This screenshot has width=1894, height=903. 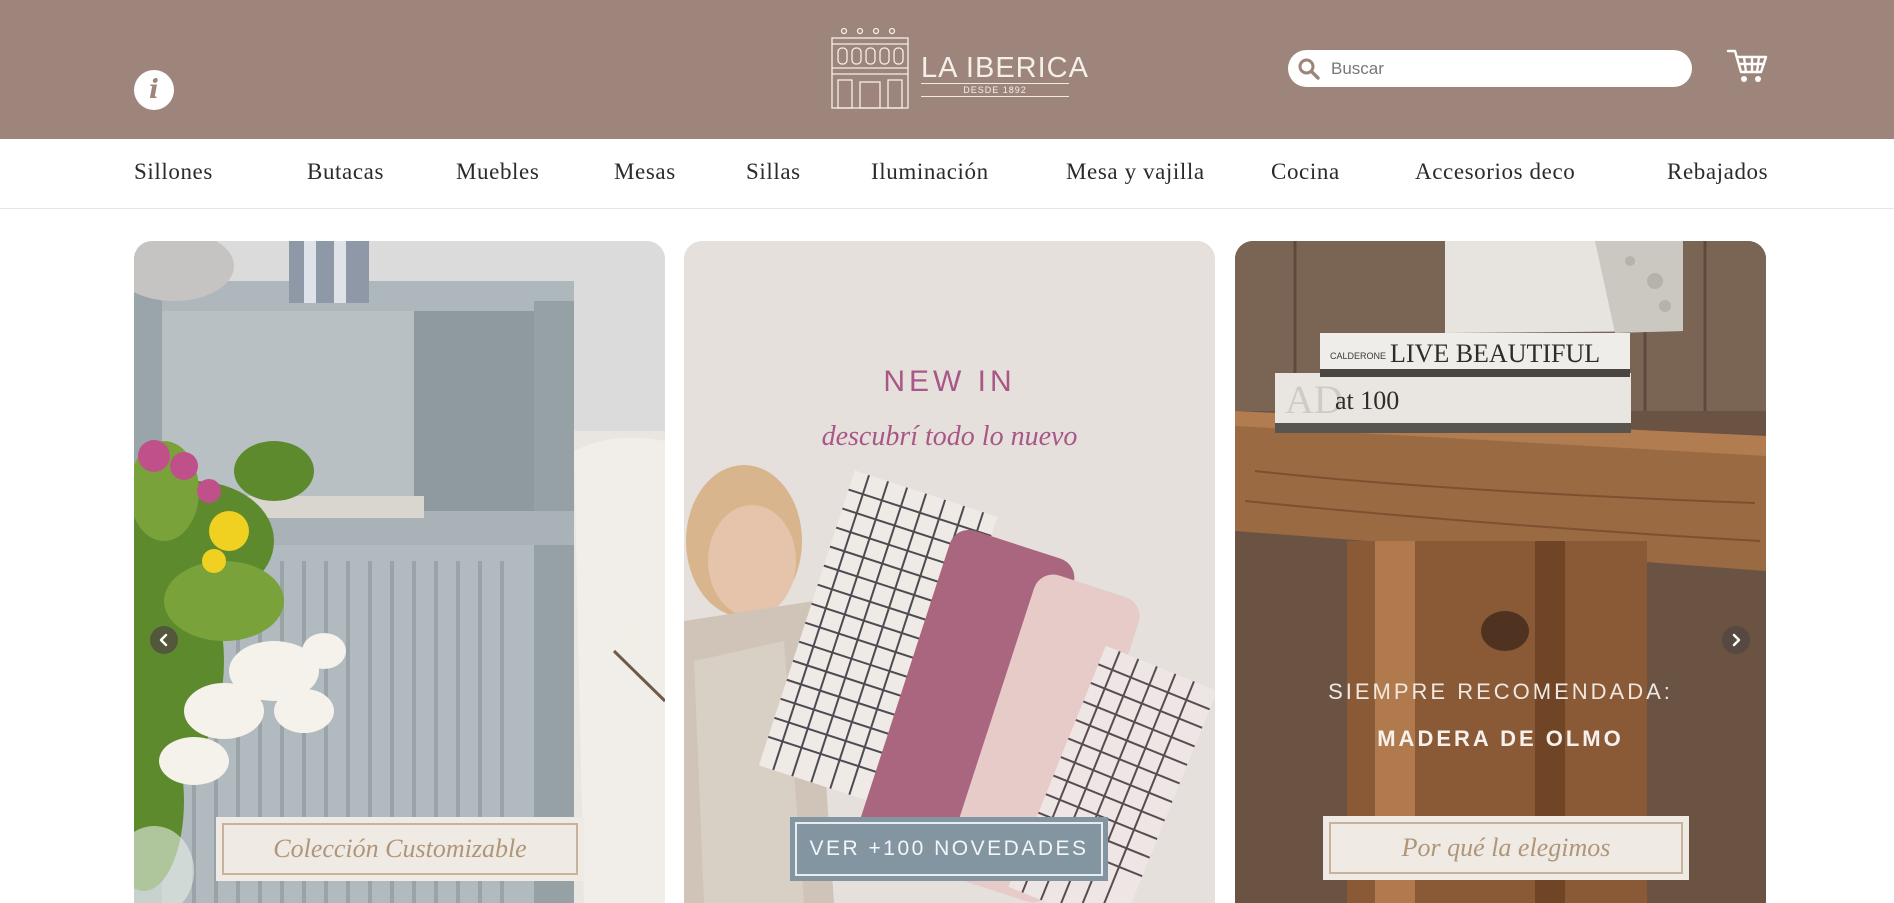 What do you see at coordinates (1305, 172) in the screenshot?
I see `nav-item-cocina: Cocina` at bounding box center [1305, 172].